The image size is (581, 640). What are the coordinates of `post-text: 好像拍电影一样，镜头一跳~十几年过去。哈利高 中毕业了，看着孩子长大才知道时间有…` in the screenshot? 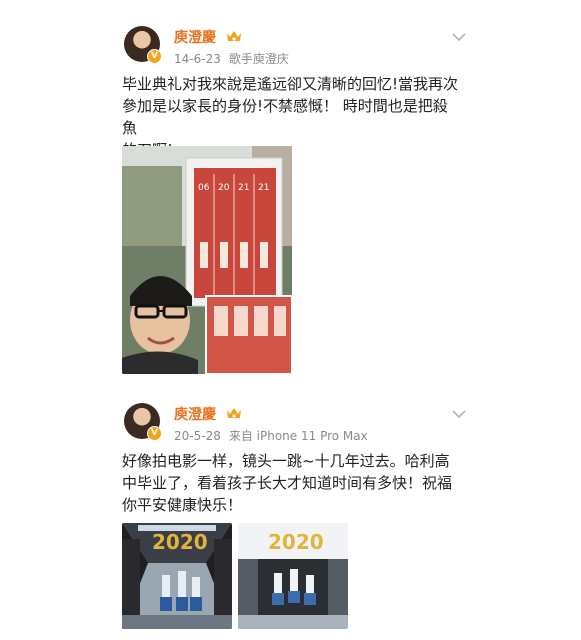 It's located at (292, 483).